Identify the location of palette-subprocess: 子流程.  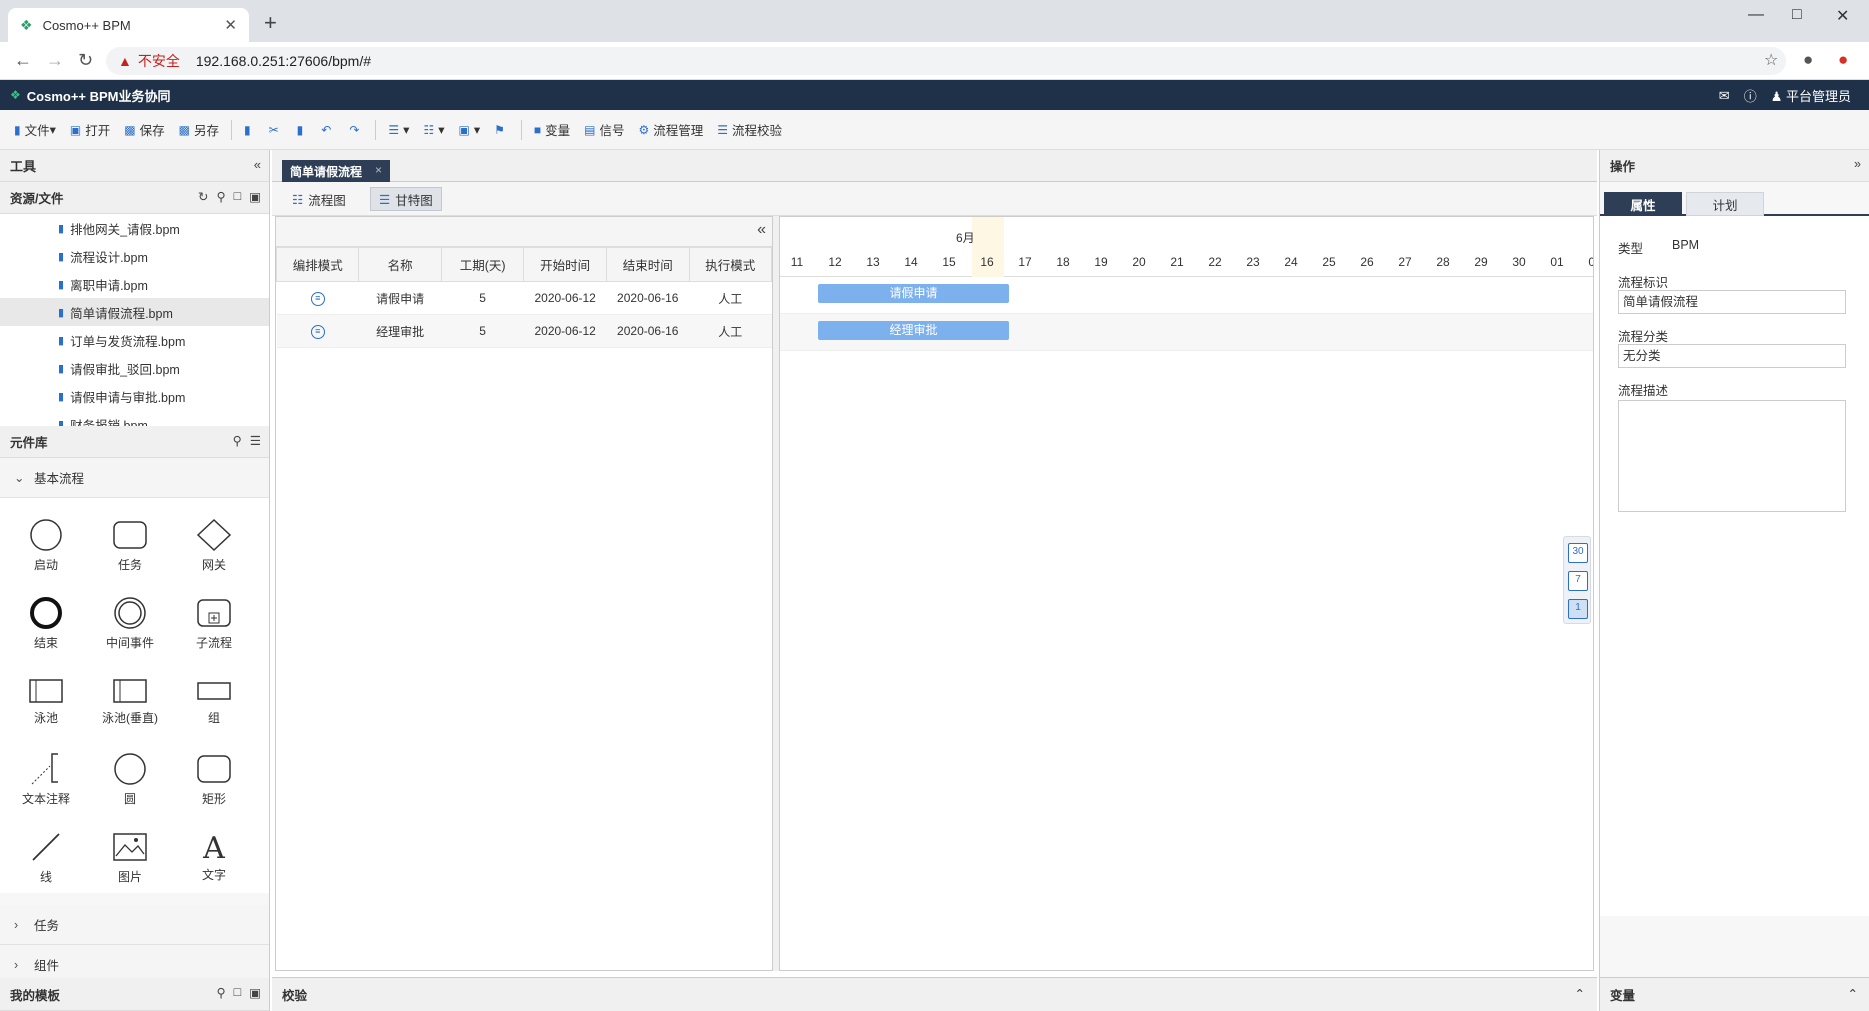
(214, 623).